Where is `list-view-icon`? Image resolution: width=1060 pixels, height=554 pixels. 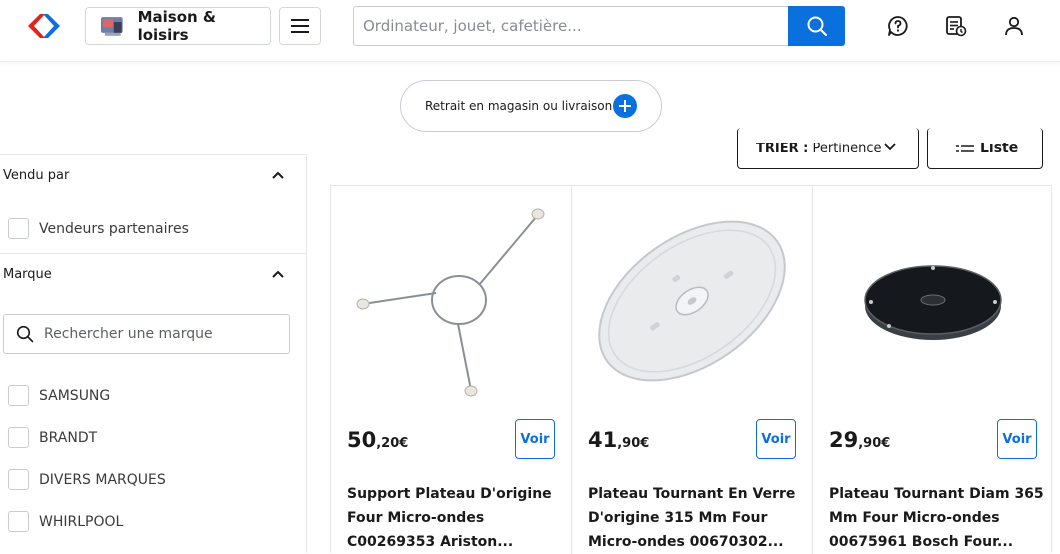 list-view-icon is located at coordinates (965, 148).